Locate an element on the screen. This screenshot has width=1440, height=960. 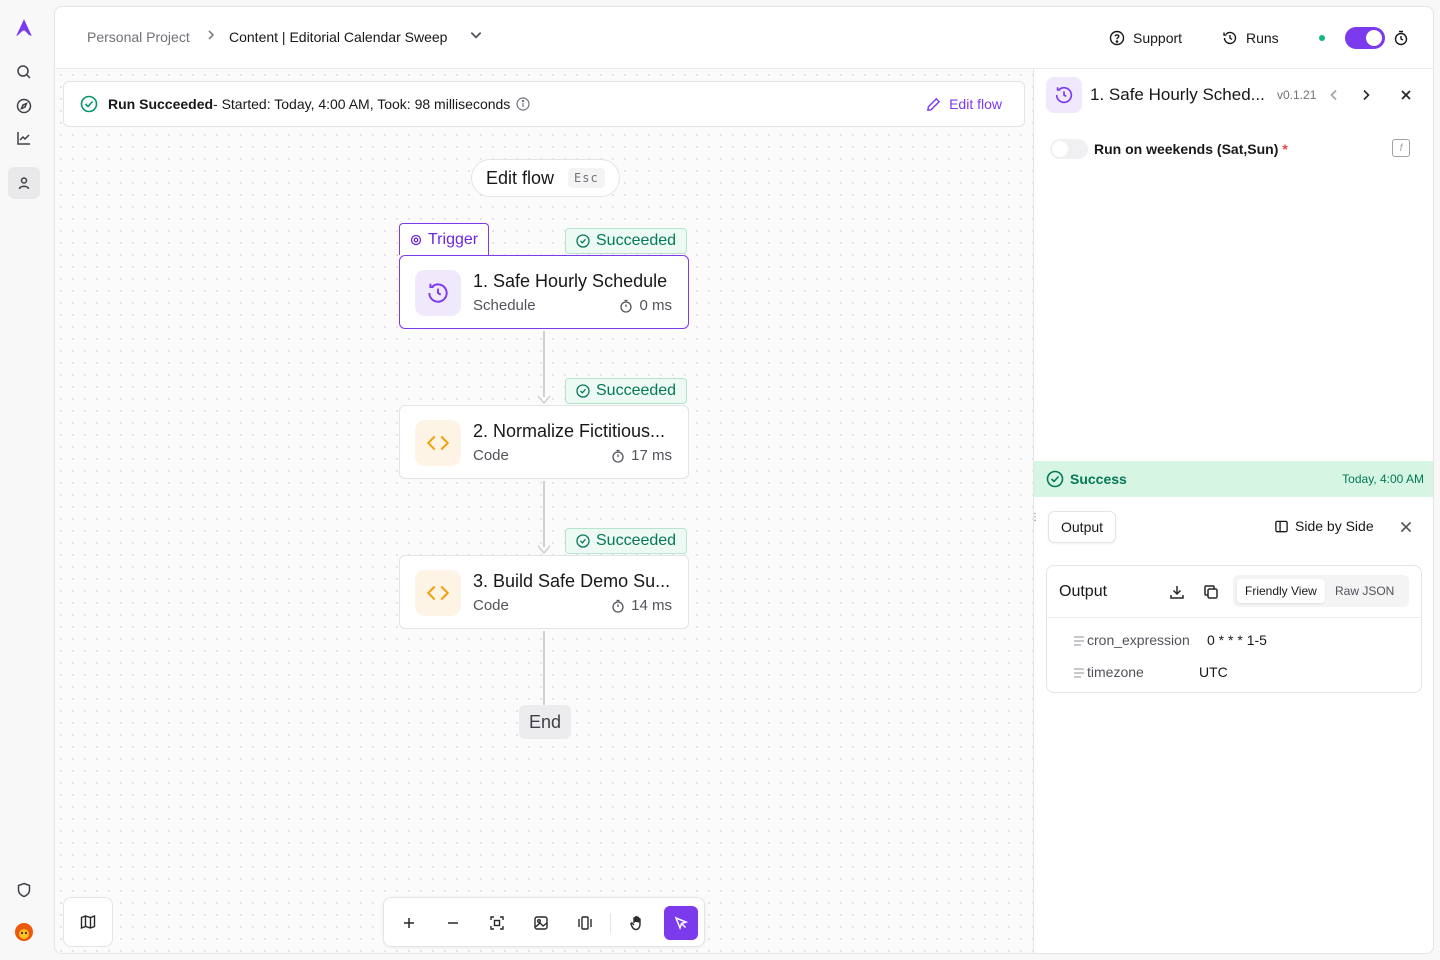
search-icon is located at coordinates (24, 72).